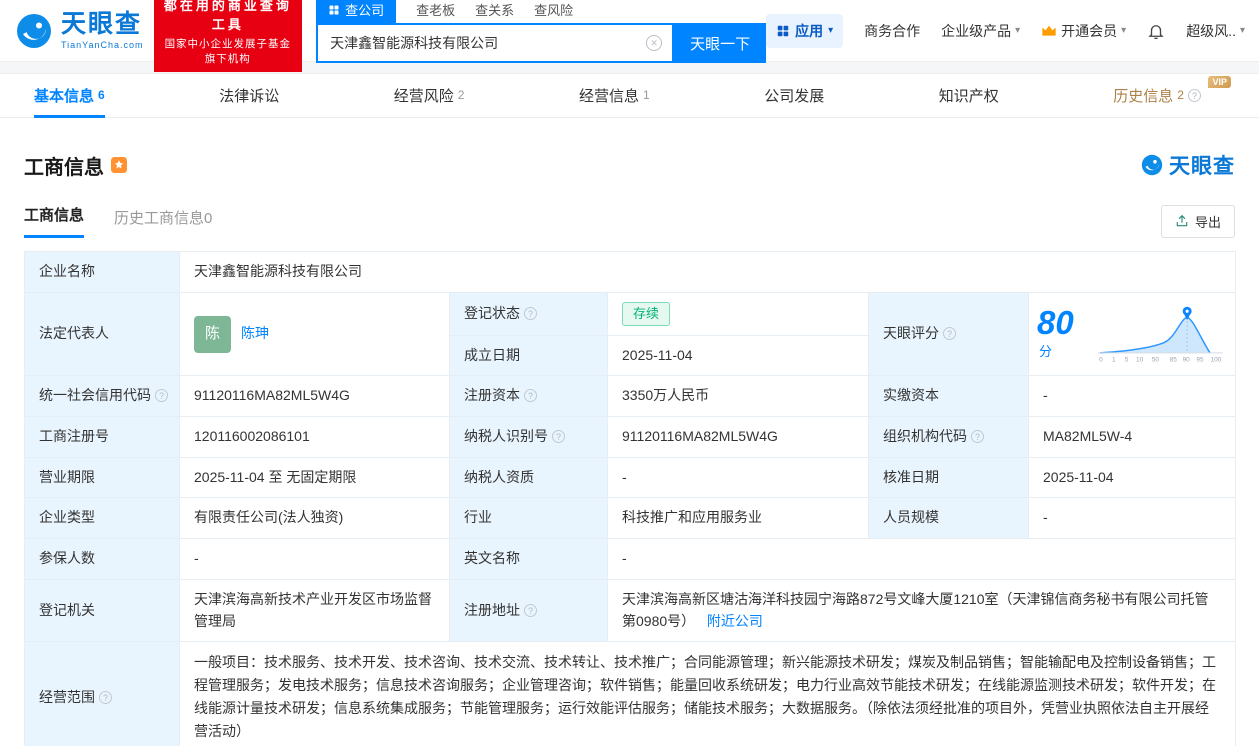 This screenshot has width=1259, height=746. What do you see at coordinates (1083, 31) in the screenshot?
I see `nav-membership: 开通会员 ▾` at bounding box center [1083, 31].